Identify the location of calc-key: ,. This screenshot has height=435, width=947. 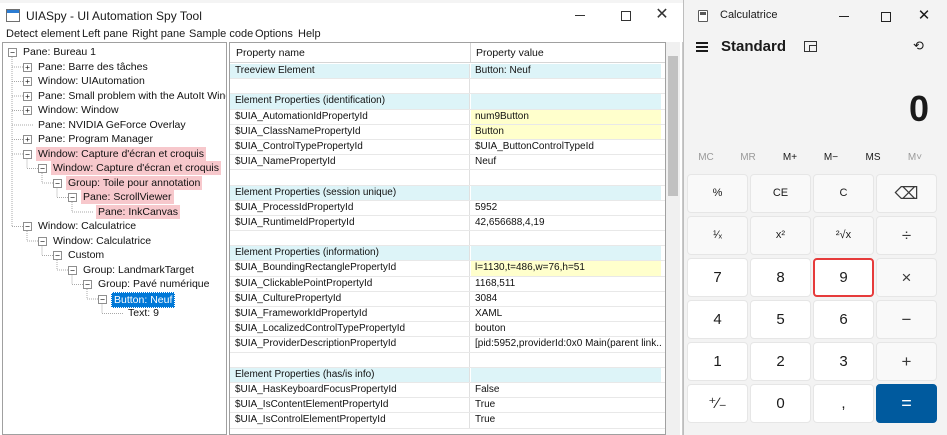
(843, 403).